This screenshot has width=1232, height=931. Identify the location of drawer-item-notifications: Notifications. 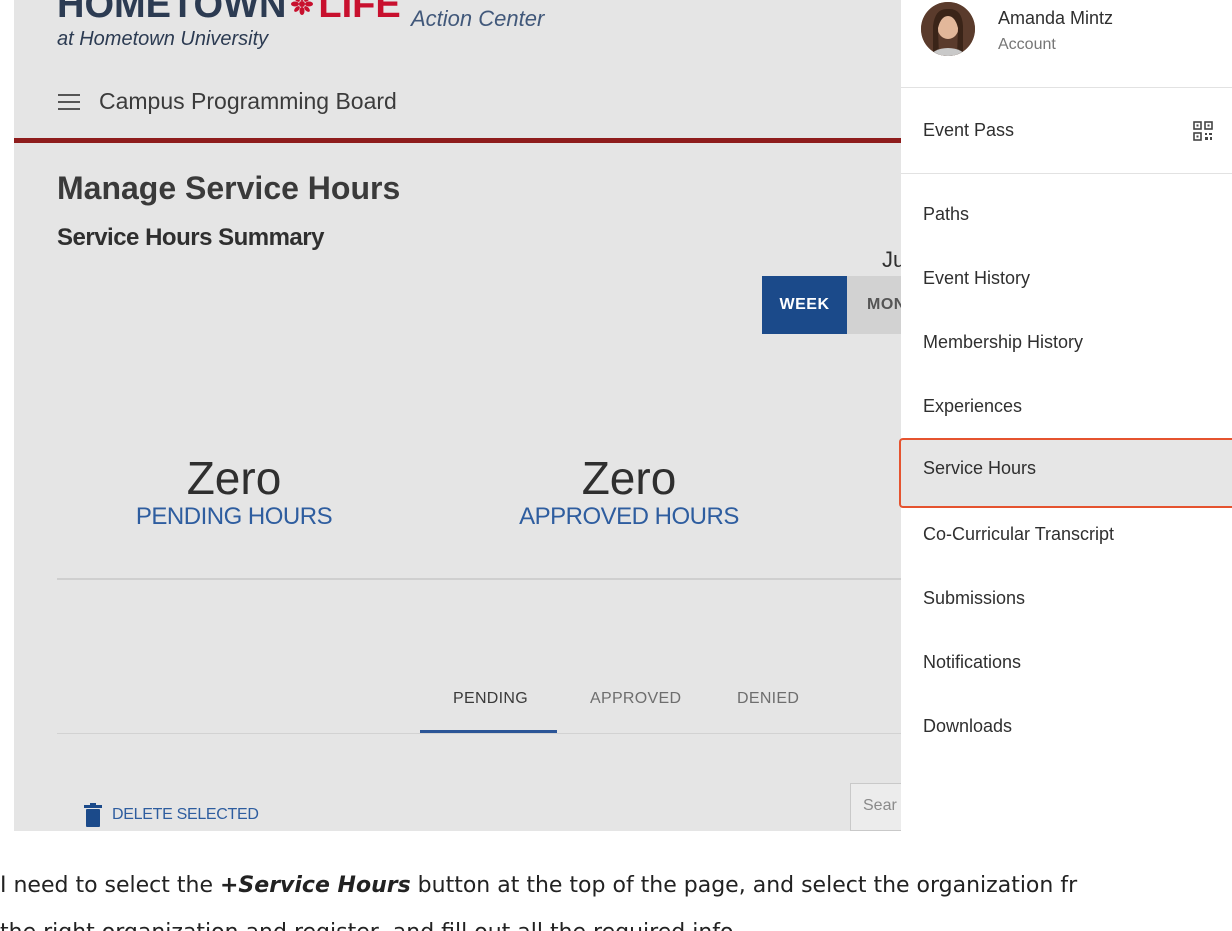
(1066, 664).